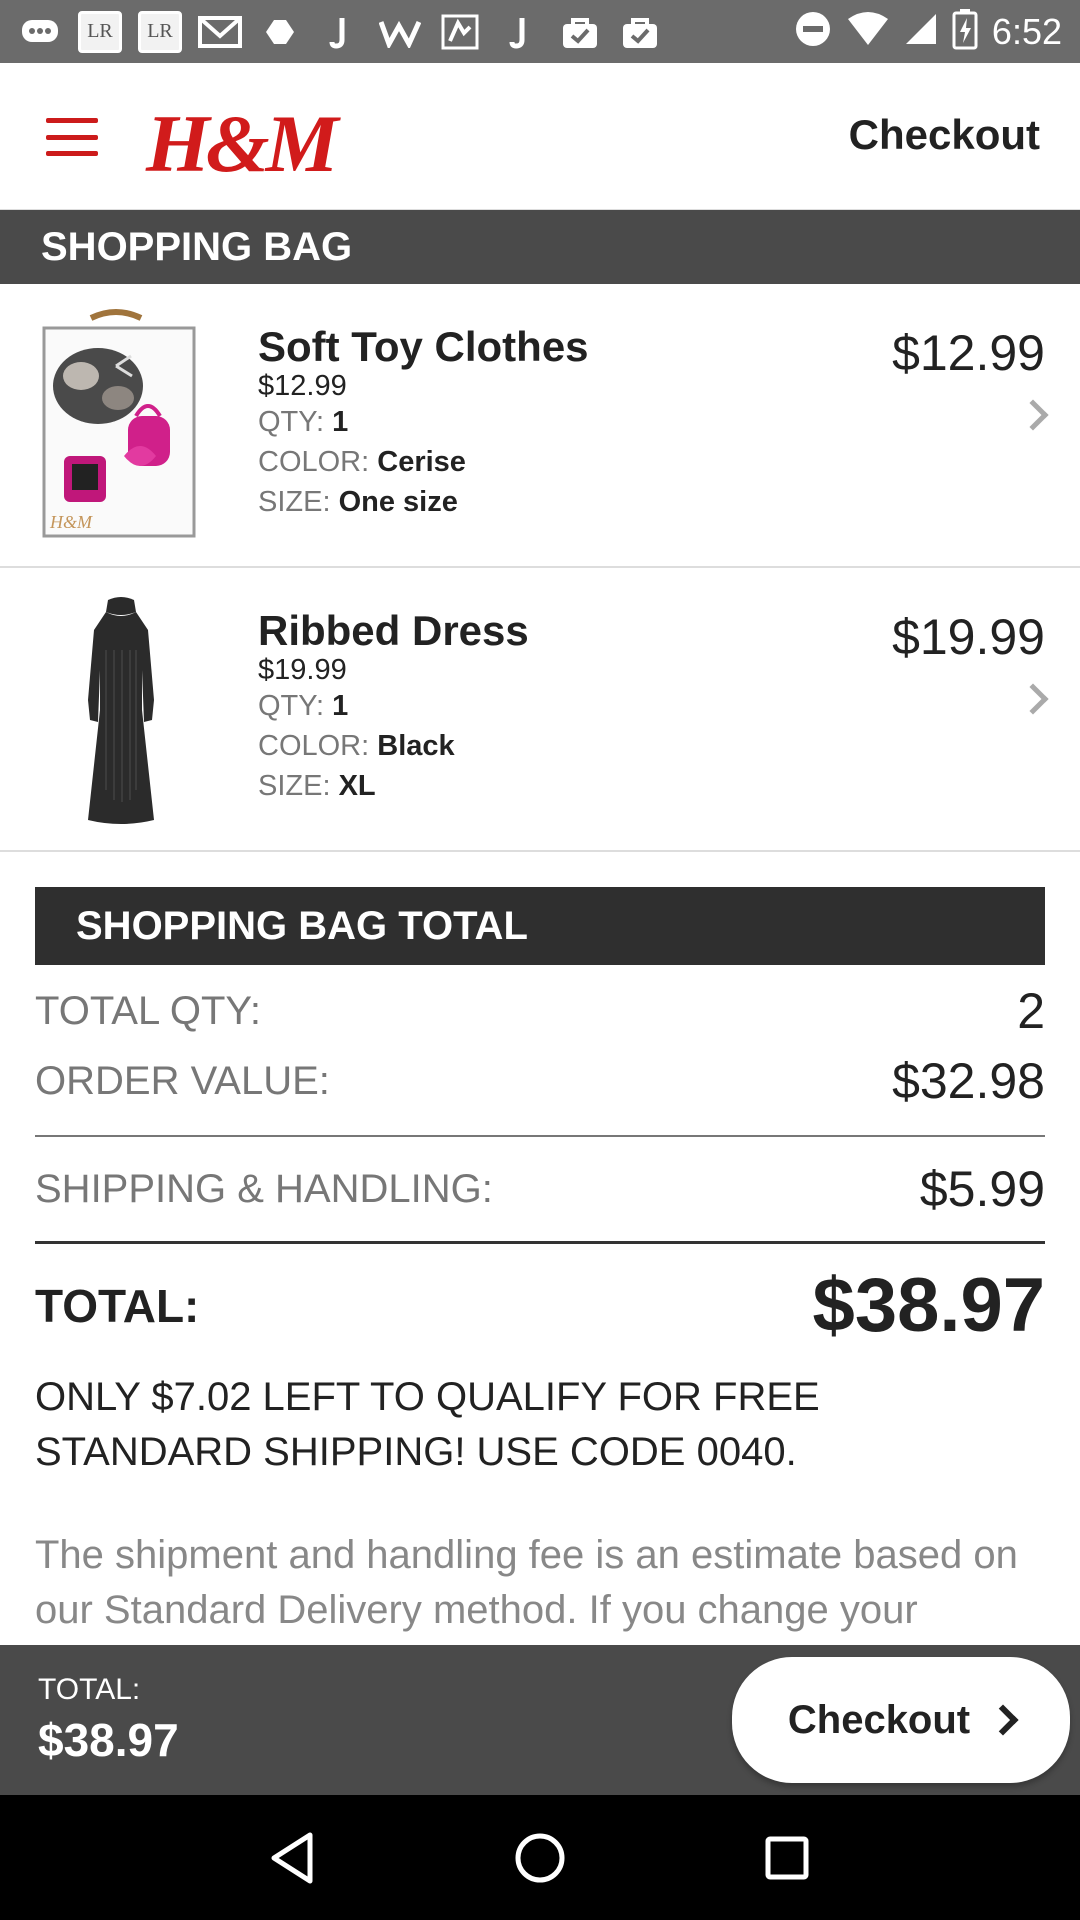  What do you see at coordinates (400, 32) in the screenshot?
I see `w-icon` at bounding box center [400, 32].